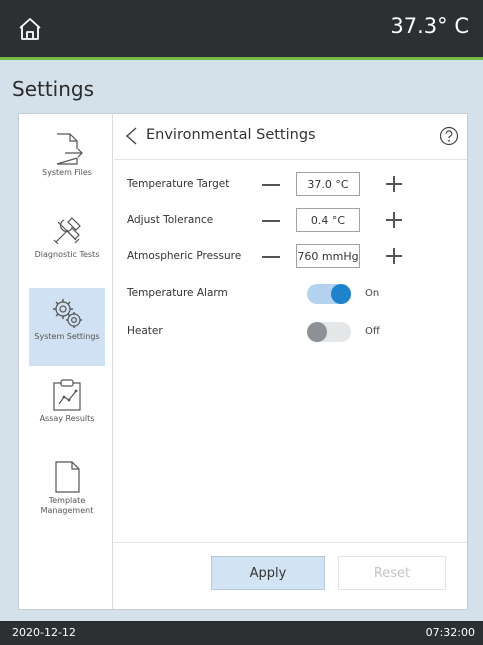  What do you see at coordinates (145, 331) in the screenshot?
I see `heater-label: Heater` at bounding box center [145, 331].